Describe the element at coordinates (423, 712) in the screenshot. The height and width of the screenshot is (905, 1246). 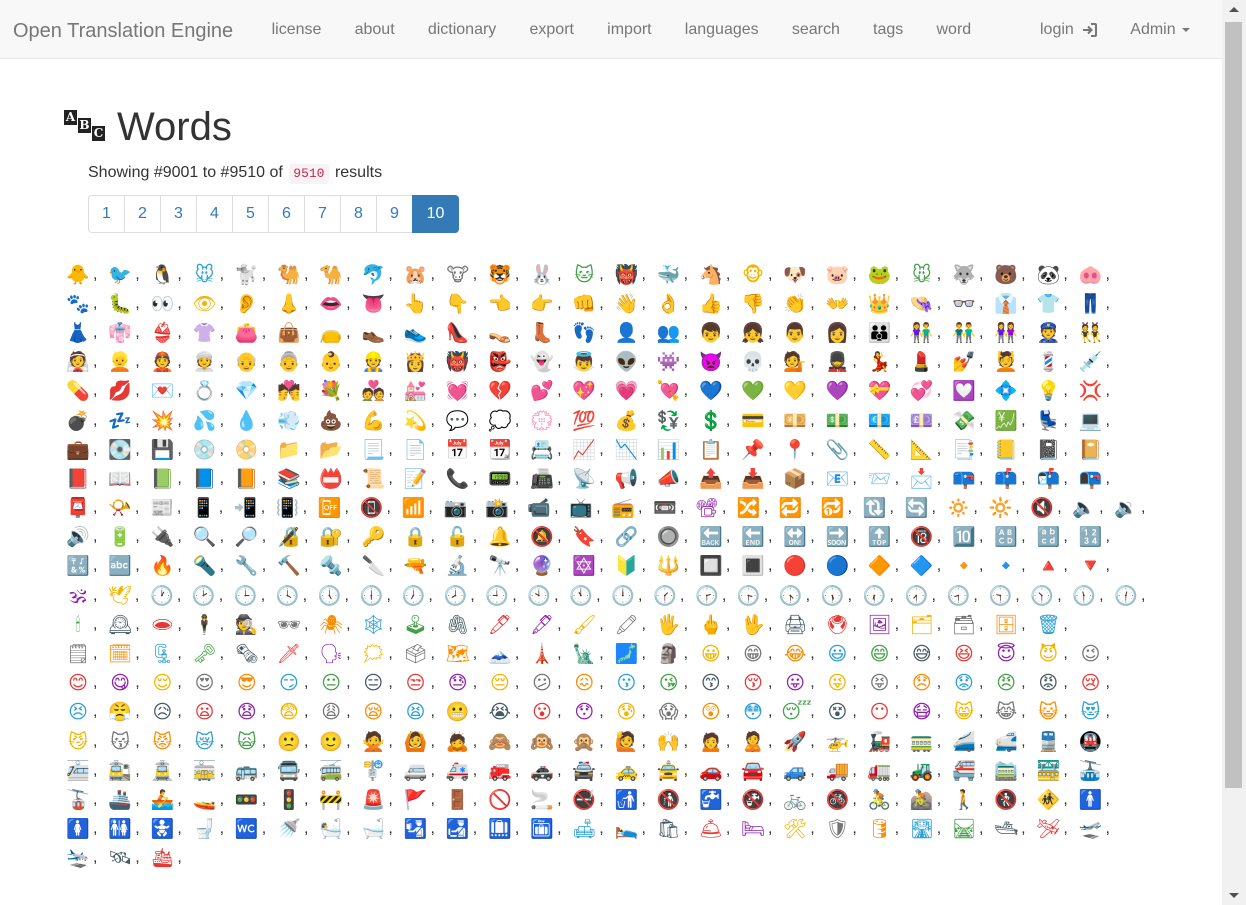
I see `word-link: 😫,` at that location.